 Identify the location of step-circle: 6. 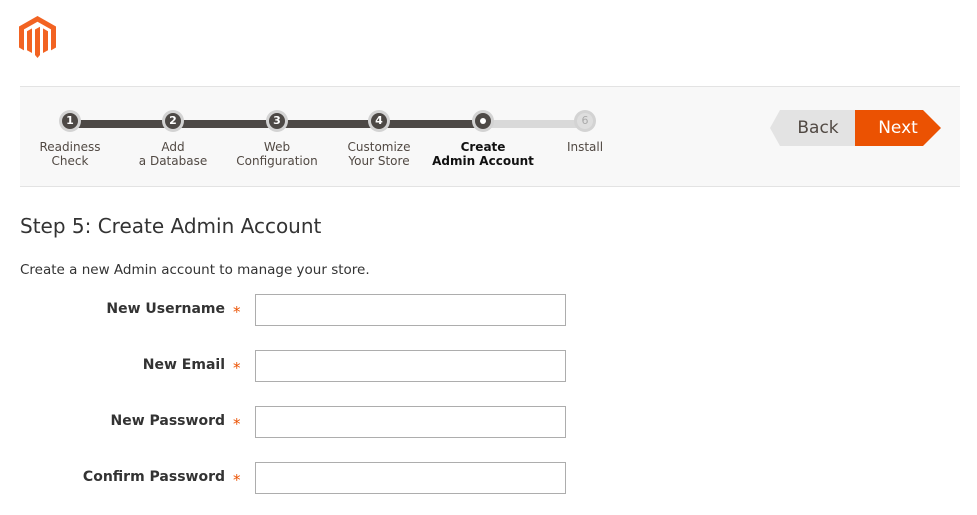
(585, 121).